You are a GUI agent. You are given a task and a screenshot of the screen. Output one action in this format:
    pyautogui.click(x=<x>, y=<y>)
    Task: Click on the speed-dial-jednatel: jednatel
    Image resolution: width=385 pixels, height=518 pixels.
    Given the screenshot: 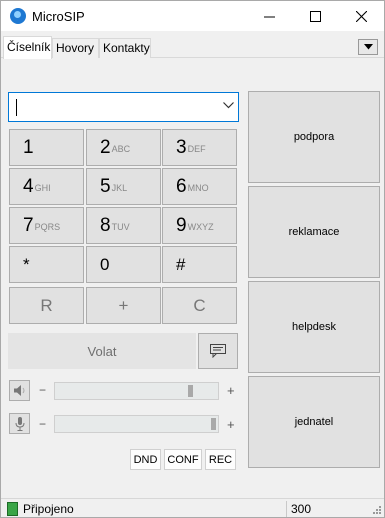 What is the action you would take?
    pyautogui.click(x=314, y=422)
    